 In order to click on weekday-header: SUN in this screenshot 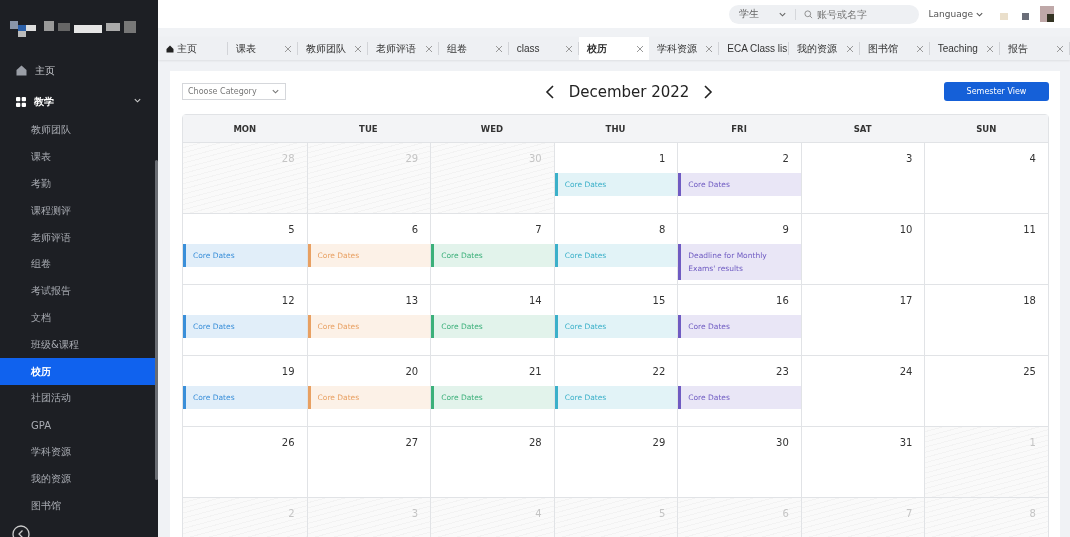, I will do `click(986, 129)`.